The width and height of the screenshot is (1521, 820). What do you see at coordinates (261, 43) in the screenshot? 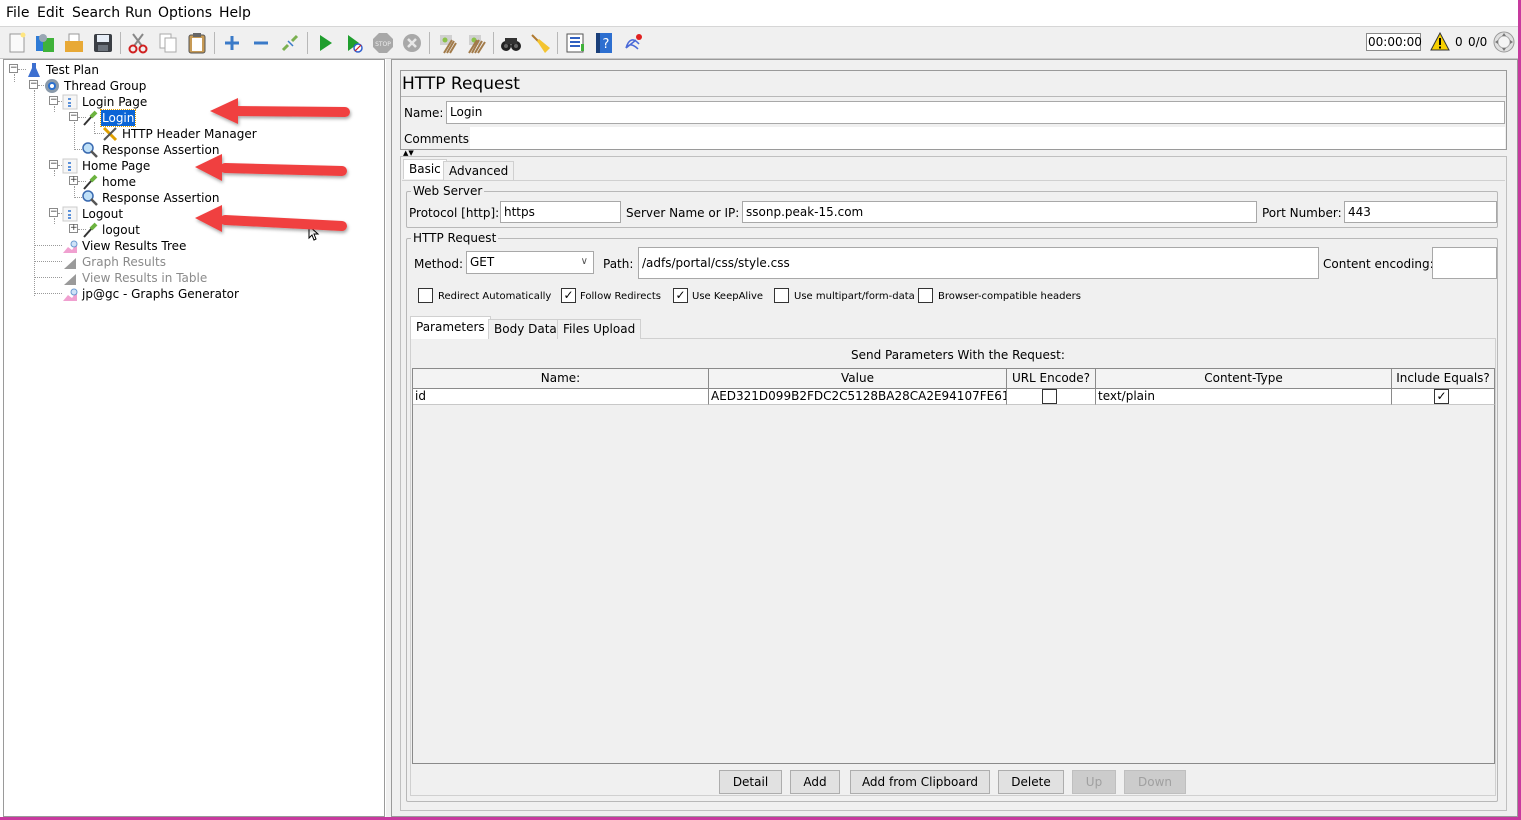
I see `collapse-button` at bounding box center [261, 43].